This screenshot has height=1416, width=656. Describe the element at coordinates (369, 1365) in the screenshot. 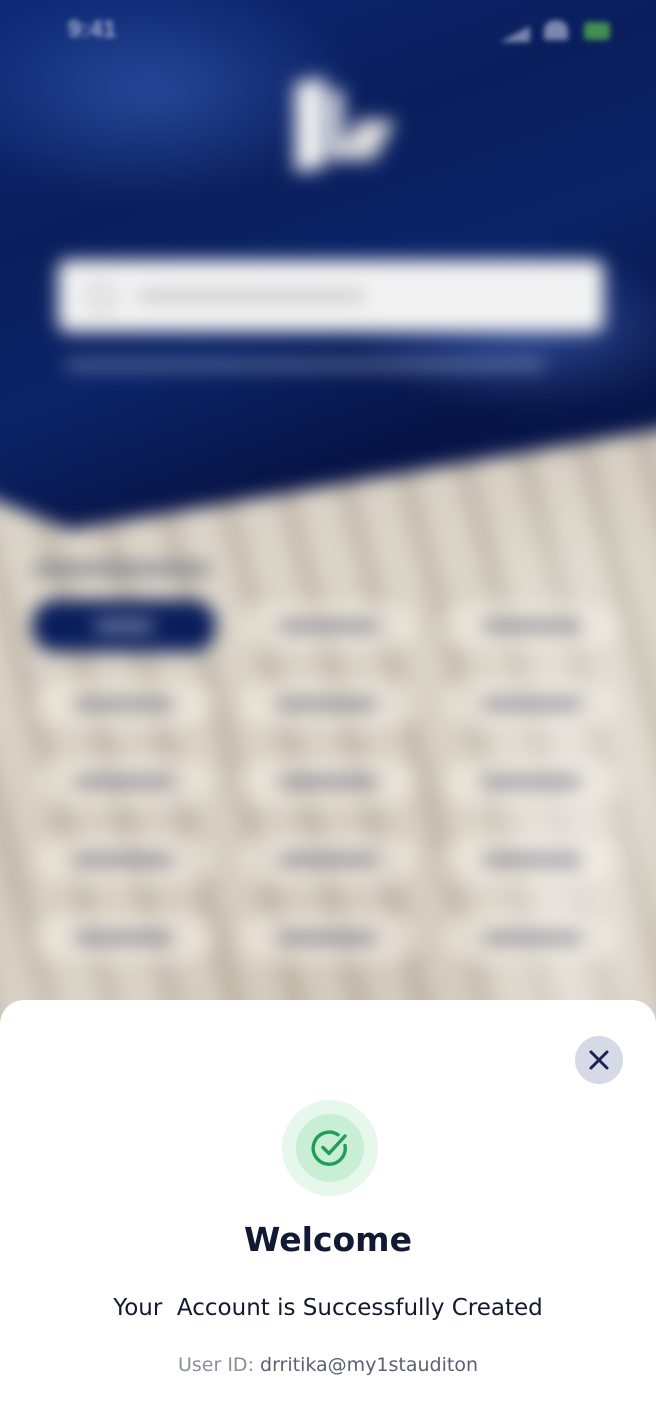

I see `user-id-value: drritika@my1stauditon` at that location.